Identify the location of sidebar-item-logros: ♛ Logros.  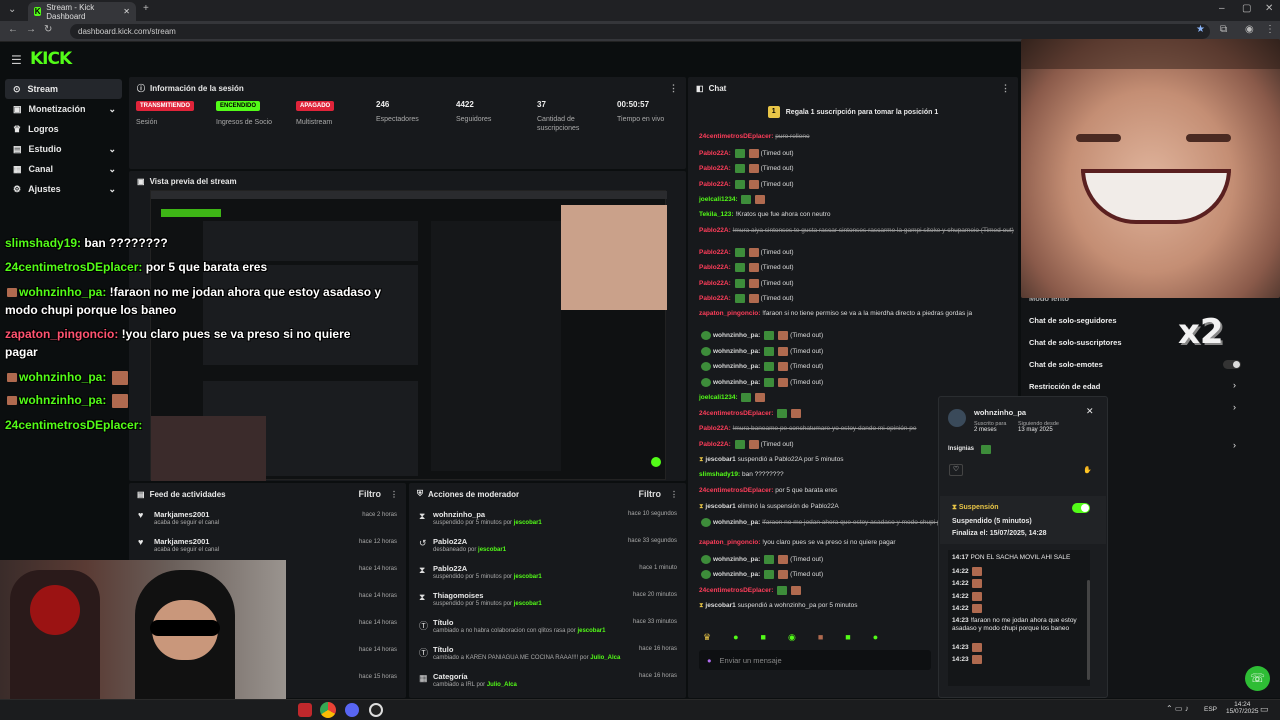
(63, 129).